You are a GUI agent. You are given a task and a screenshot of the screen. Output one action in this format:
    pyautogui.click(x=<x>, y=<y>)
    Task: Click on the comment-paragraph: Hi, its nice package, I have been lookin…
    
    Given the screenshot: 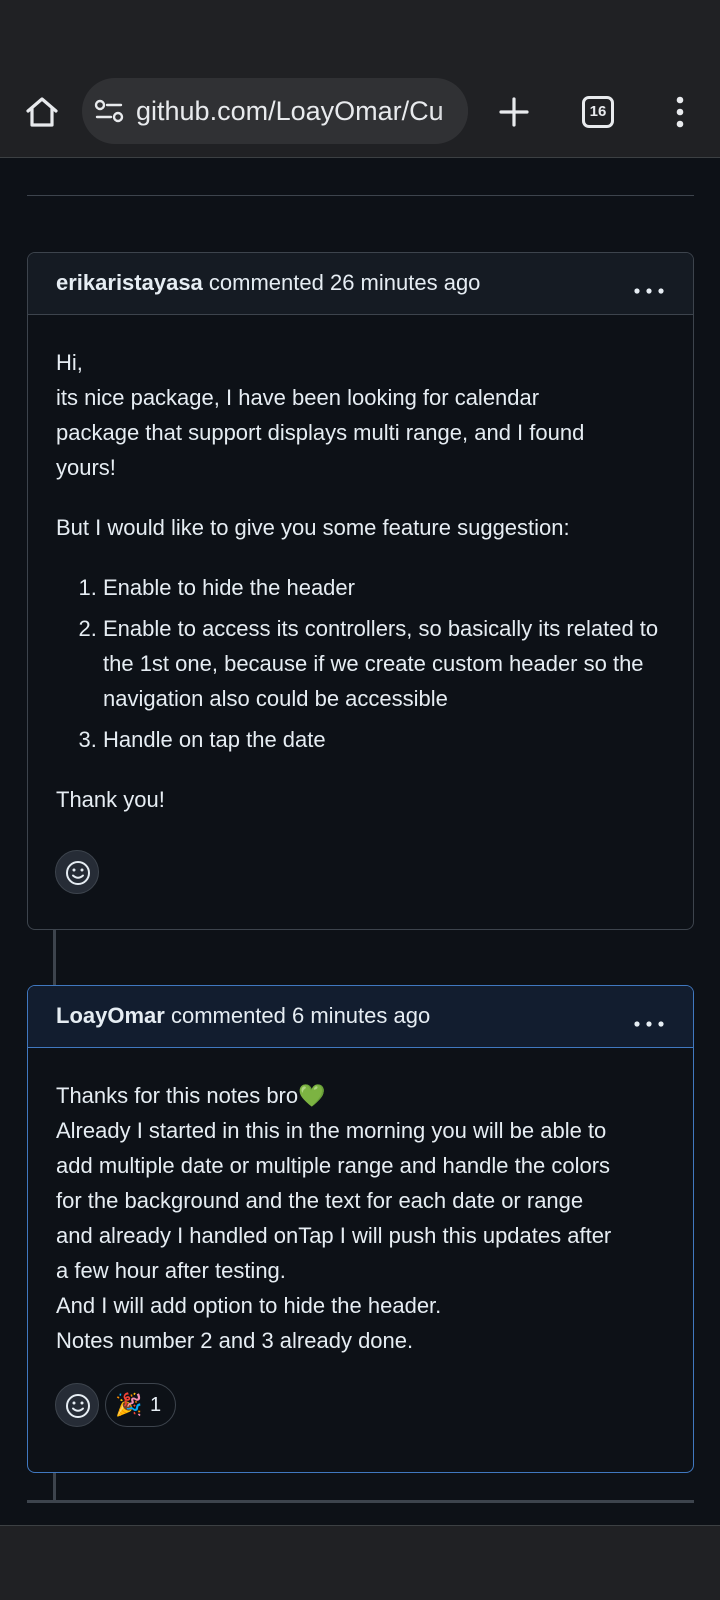 What is the action you would take?
    pyautogui.click(x=360, y=415)
    